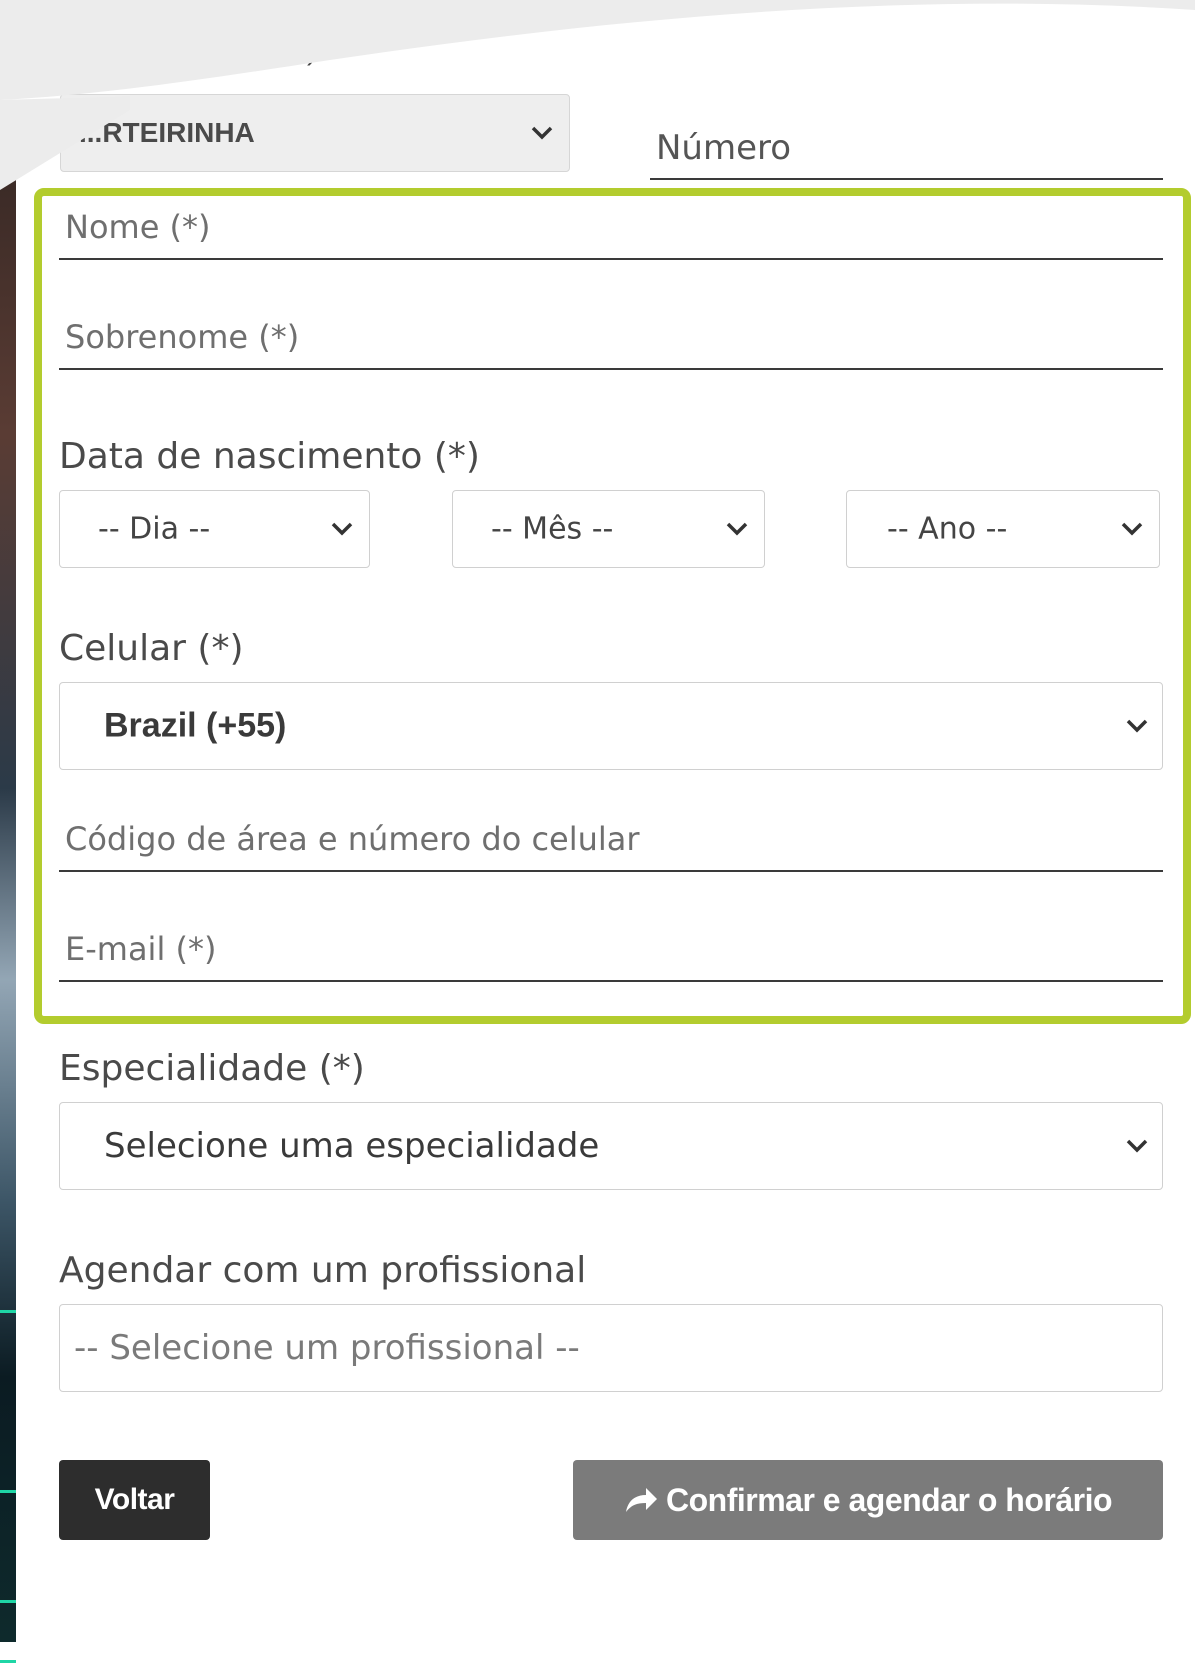 This screenshot has height=1663, width=1195. Describe the element at coordinates (269, 456) in the screenshot. I see `birthdate-label: Data de nascimento (*)` at that location.